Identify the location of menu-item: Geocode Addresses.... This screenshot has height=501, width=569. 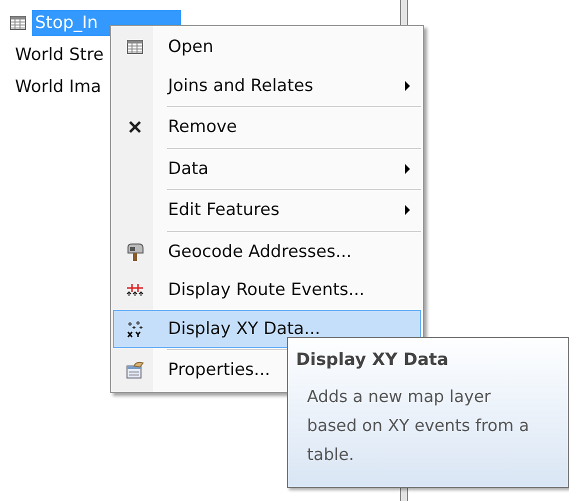
(267, 251).